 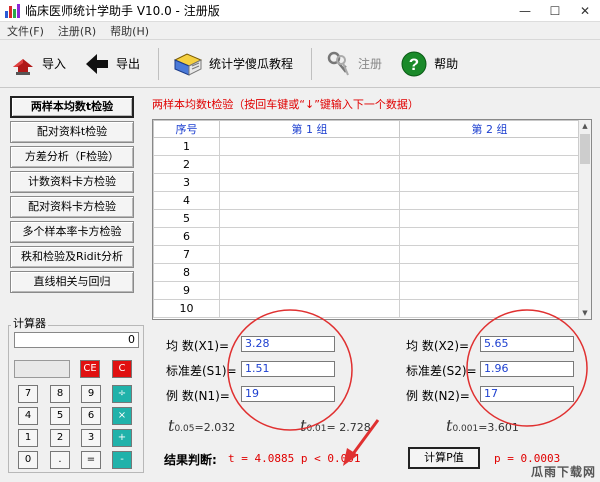 What do you see at coordinates (91, 460) in the screenshot?
I see `calc-key-equals: =` at bounding box center [91, 460].